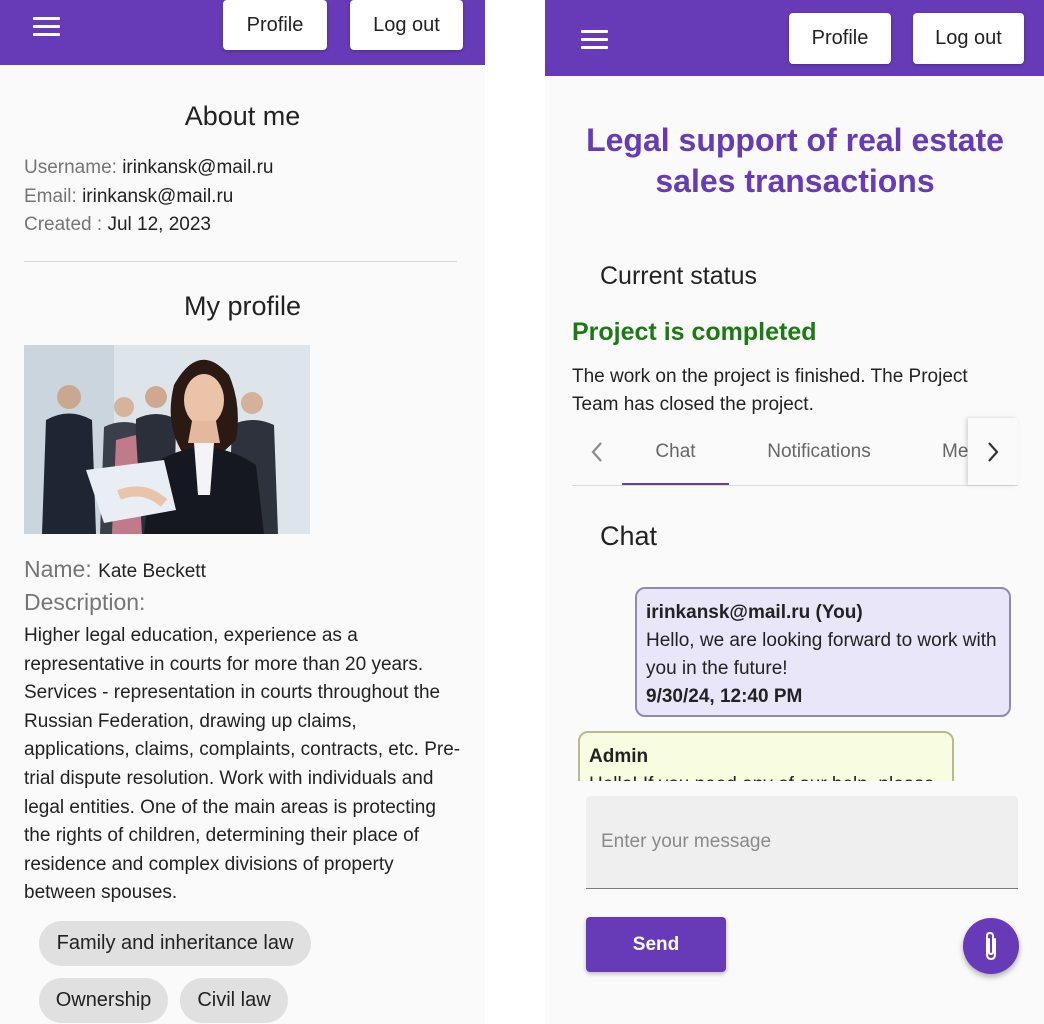 Image resolution: width=1044 pixels, height=1024 pixels. I want to click on status-value: Project is completed, so click(694, 332).